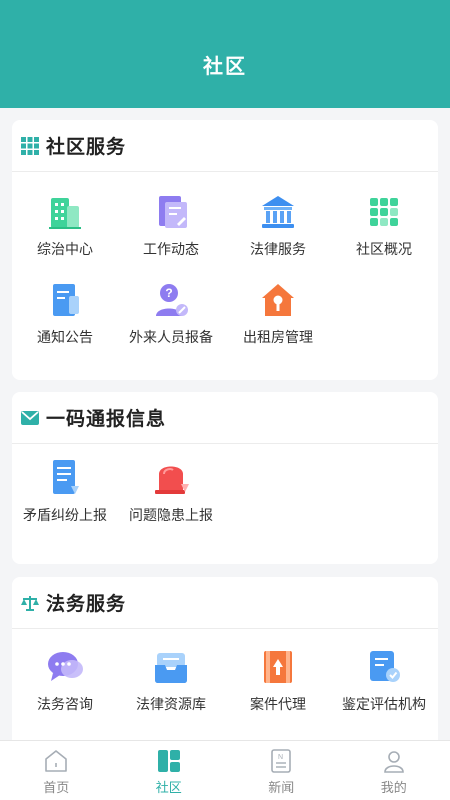 The width and height of the screenshot is (450, 800). Describe the element at coordinates (86, 604) in the screenshot. I see `section-title: 法务服务` at that location.